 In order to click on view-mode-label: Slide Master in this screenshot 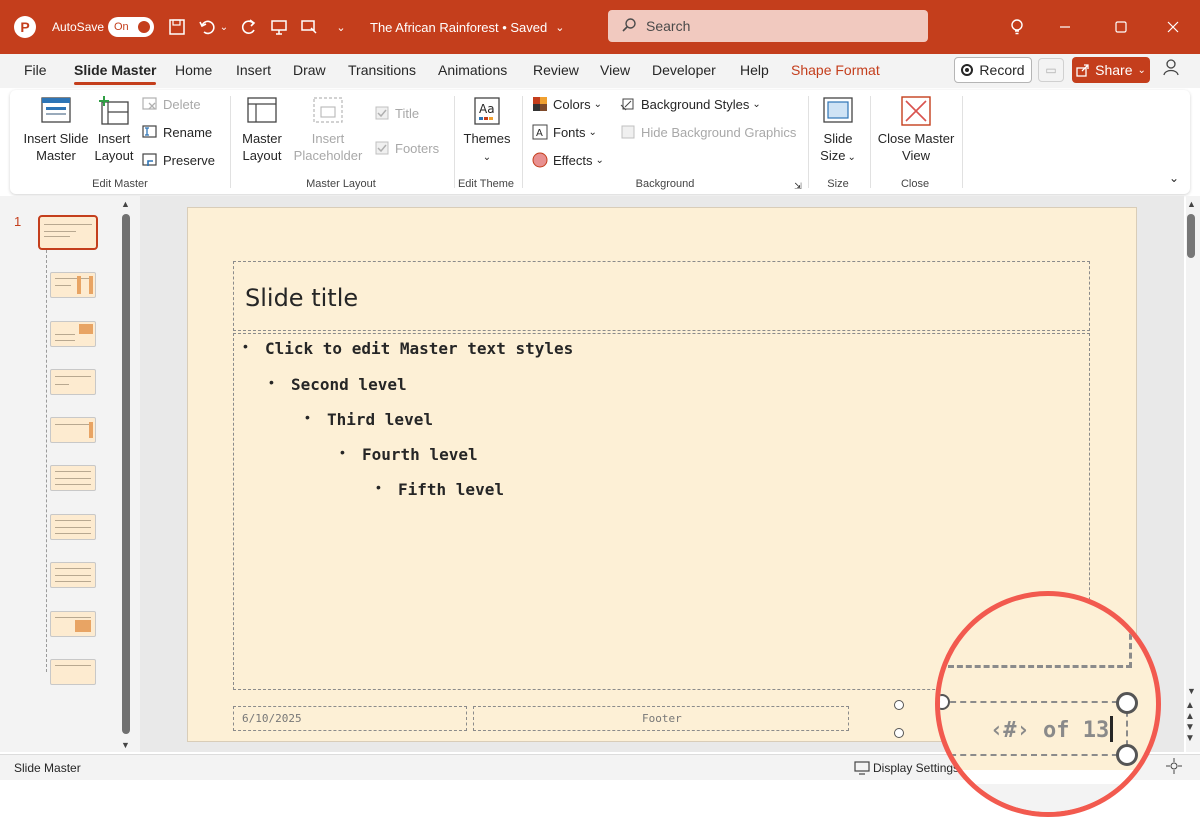, I will do `click(47, 768)`.